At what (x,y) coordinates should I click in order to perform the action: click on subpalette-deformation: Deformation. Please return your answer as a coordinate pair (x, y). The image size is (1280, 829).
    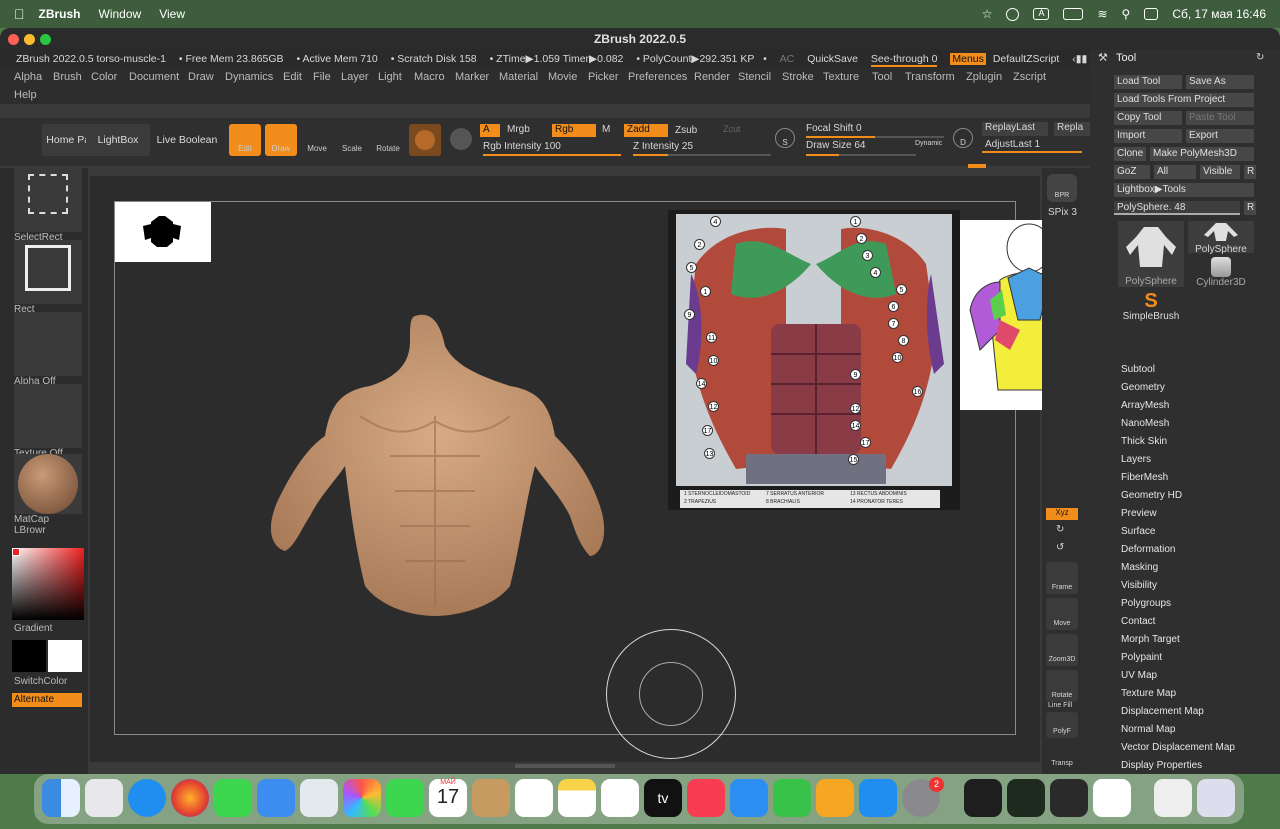
    Looking at the image, I should click on (1148, 549).